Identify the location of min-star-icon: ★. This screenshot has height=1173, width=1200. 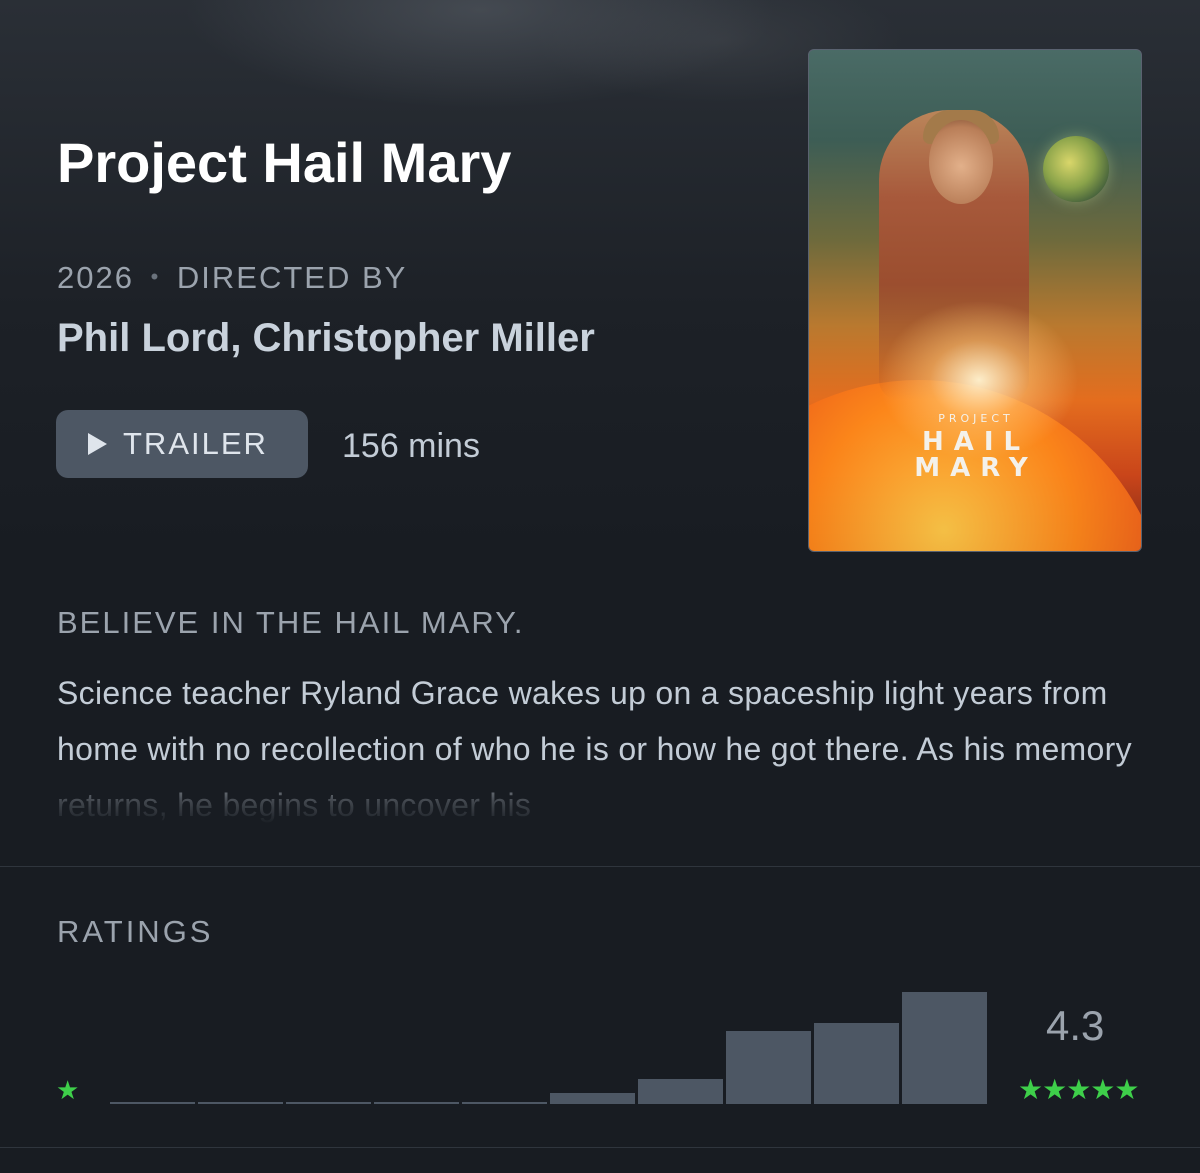
(68, 1090).